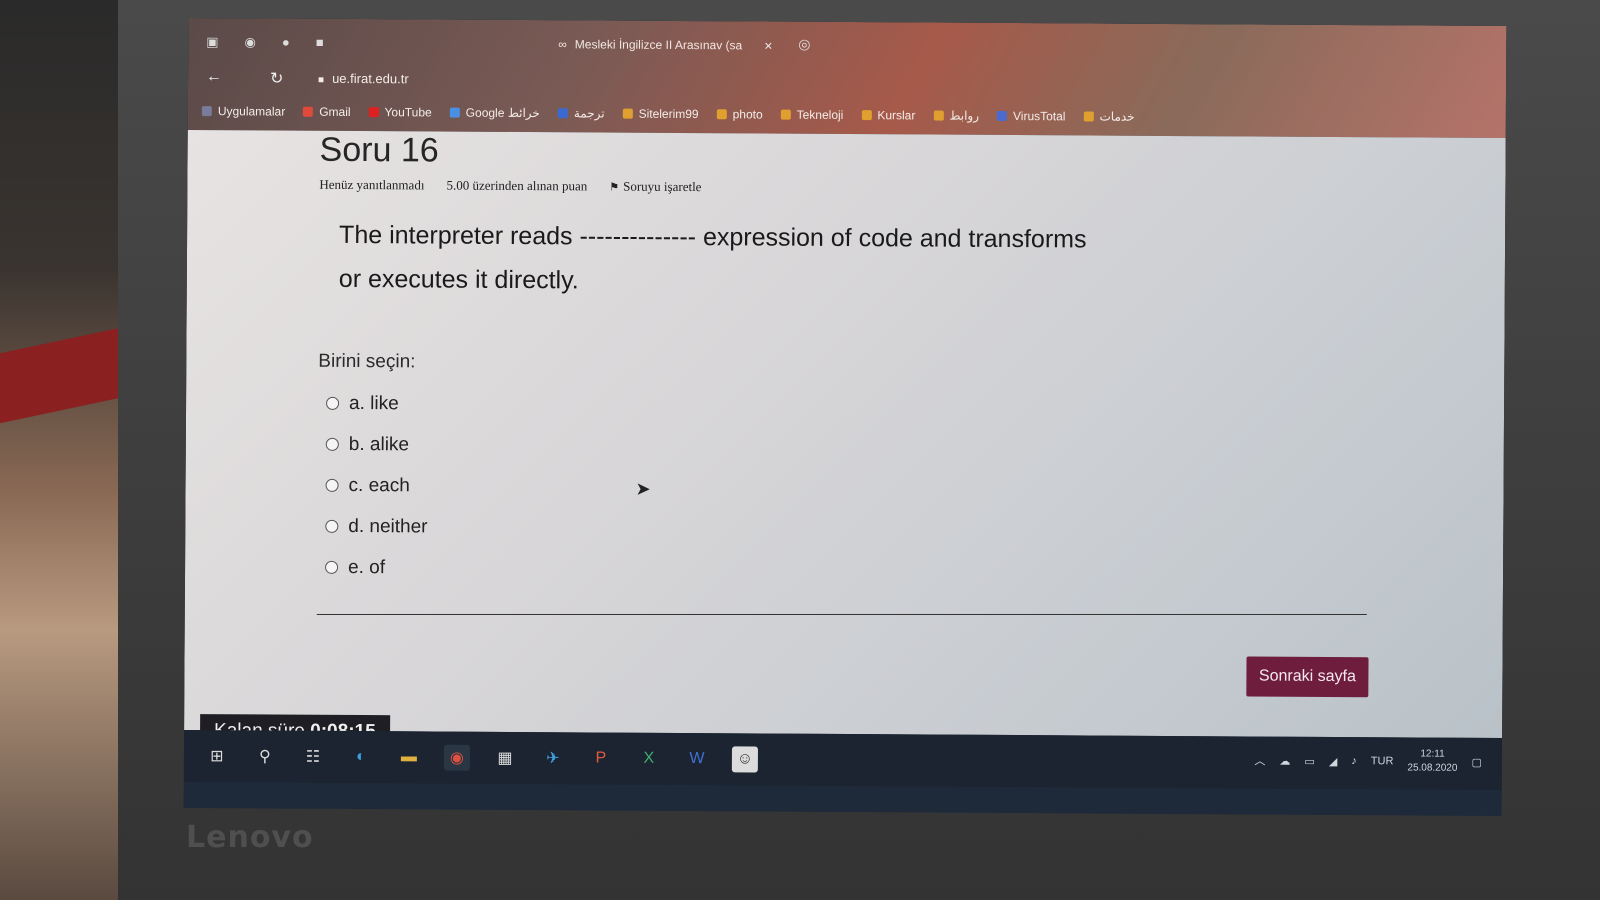 The width and height of the screenshot is (1600, 900). What do you see at coordinates (505, 758) in the screenshot?
I see `store-icon: ▦` at bounding box center [505, 758].